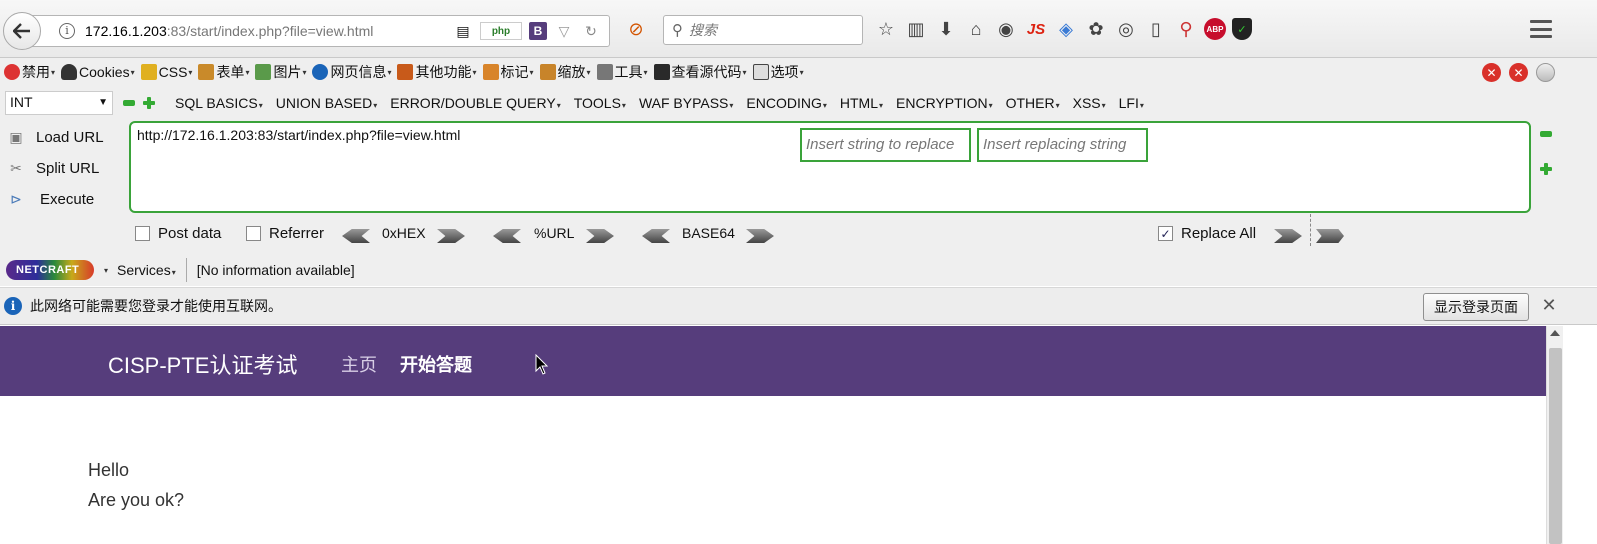 Image resolution: width=1597 pixels, height=544 pixels. I want to click on type-select: INT ▼, so click(59, 103).